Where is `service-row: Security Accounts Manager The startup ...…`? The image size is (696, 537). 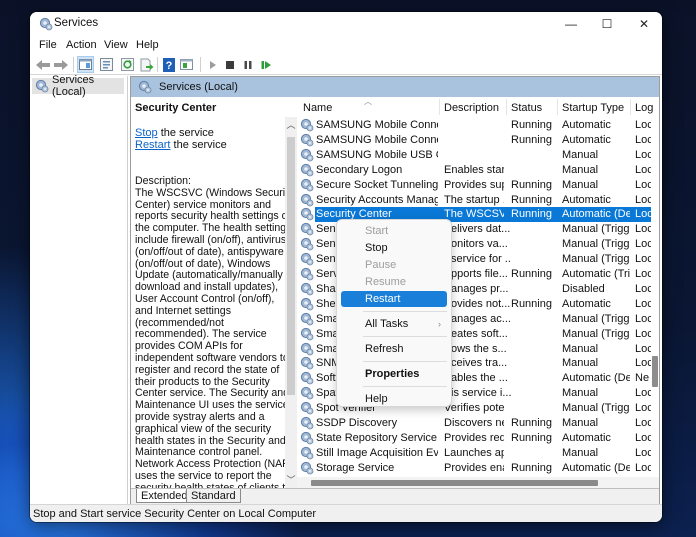
service-row: Security Accounts Manager The startup ...… is located at coordinates (475, 200).